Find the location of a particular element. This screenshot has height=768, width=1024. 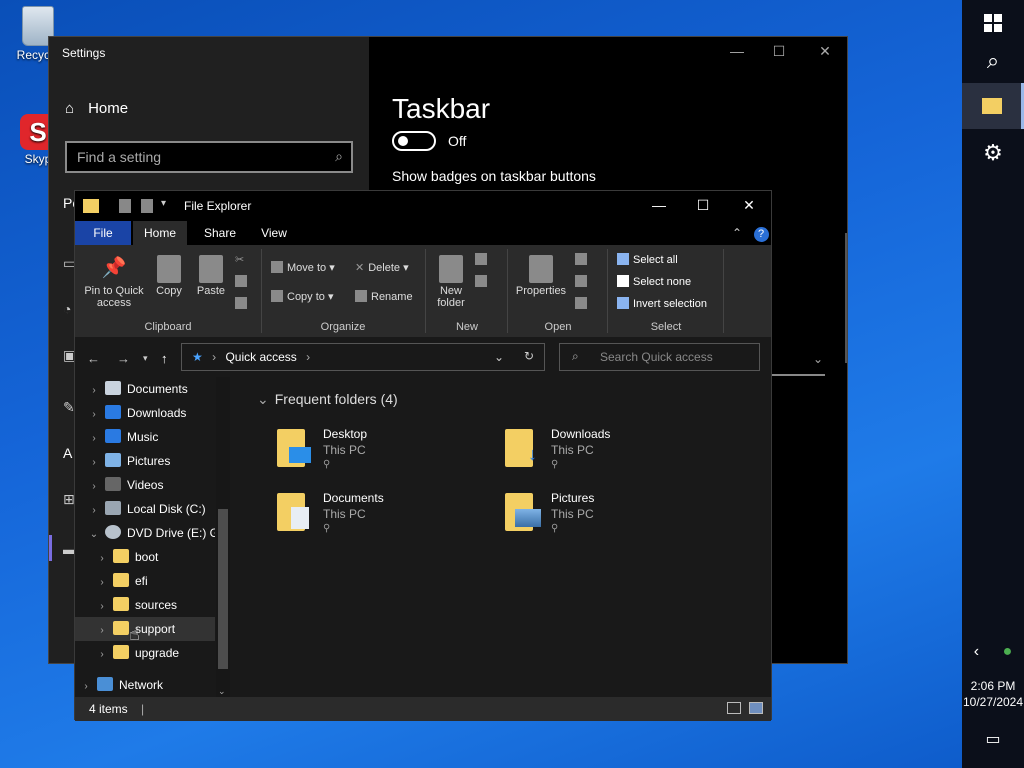

nav-item-pictures: › Pictures is located at coordinates (145, 461).